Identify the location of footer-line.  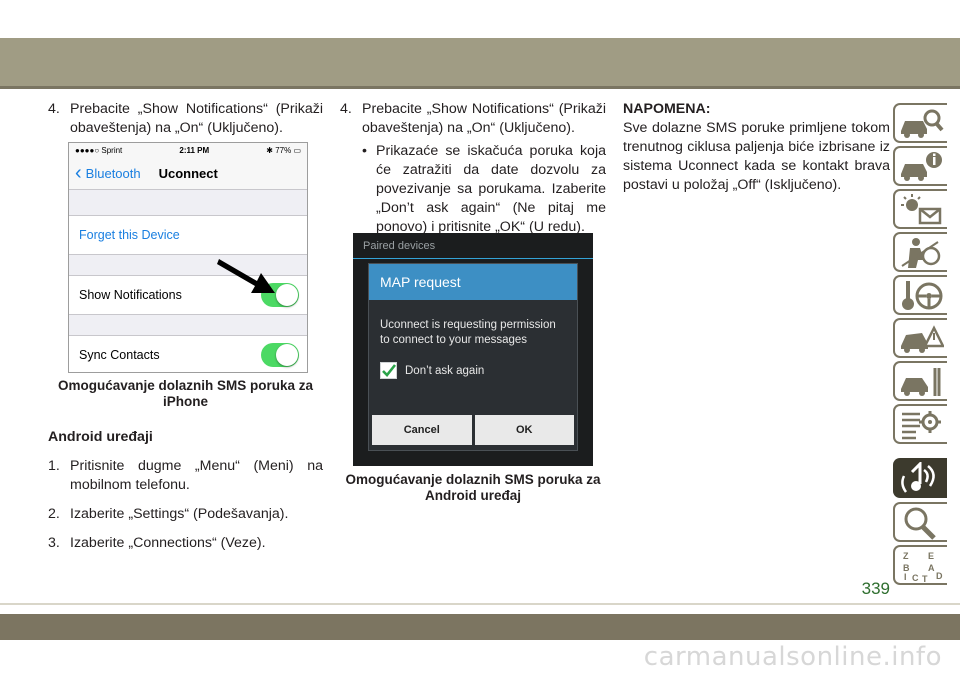
(480, 604).